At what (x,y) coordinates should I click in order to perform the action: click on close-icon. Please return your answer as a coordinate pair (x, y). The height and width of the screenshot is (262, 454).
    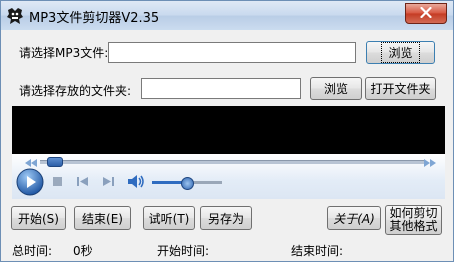
    Looking at the image, I should click on (426, 13).